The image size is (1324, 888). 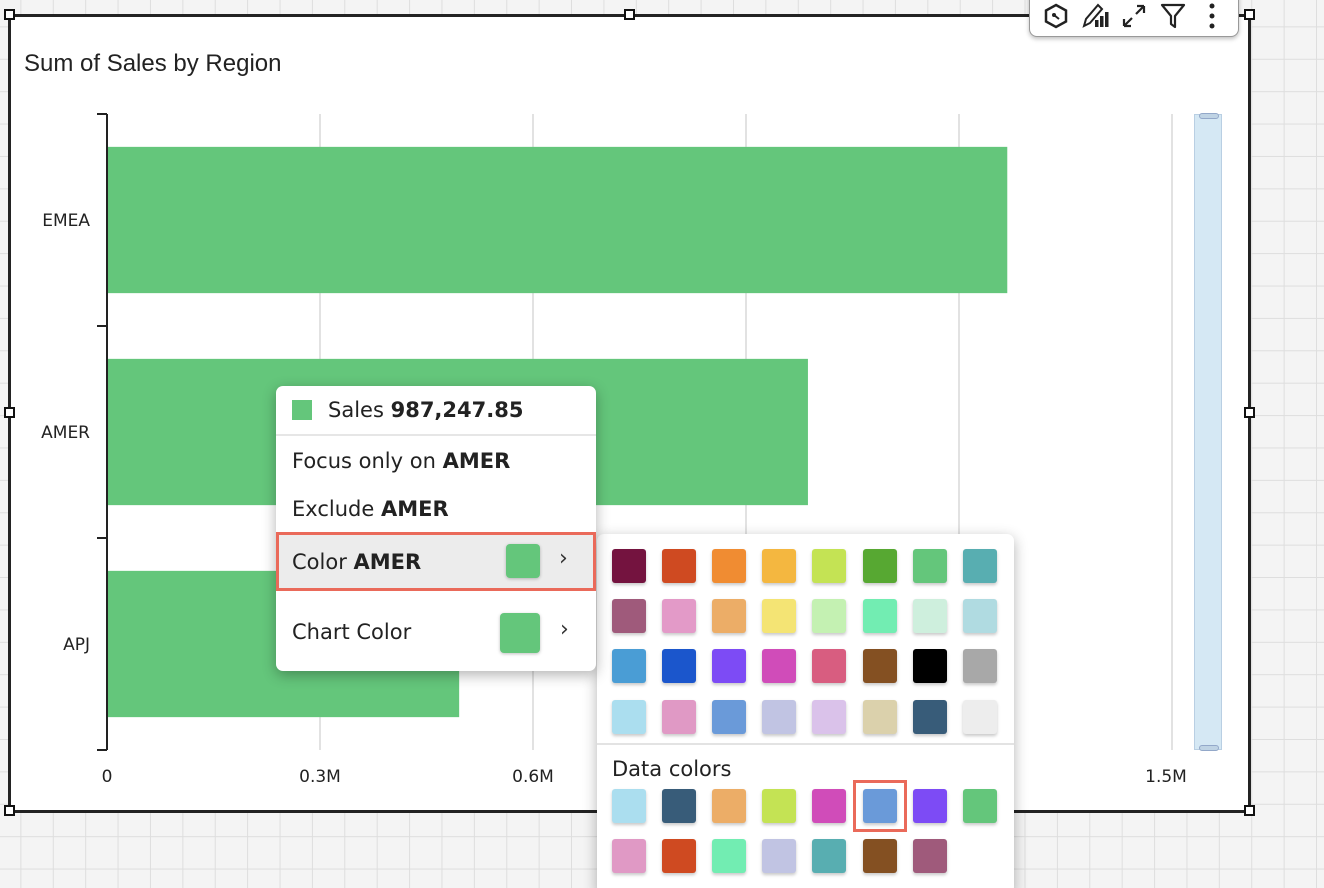 What do you see at coordinates (9, 412) in the screenshot?
I see `resize-handle-left` at bounding box center [9, 412].